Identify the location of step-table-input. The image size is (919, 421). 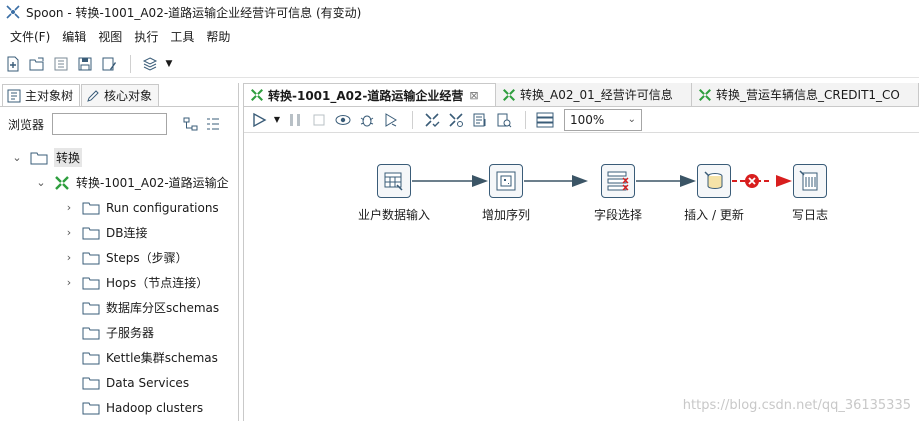
(394, 181).